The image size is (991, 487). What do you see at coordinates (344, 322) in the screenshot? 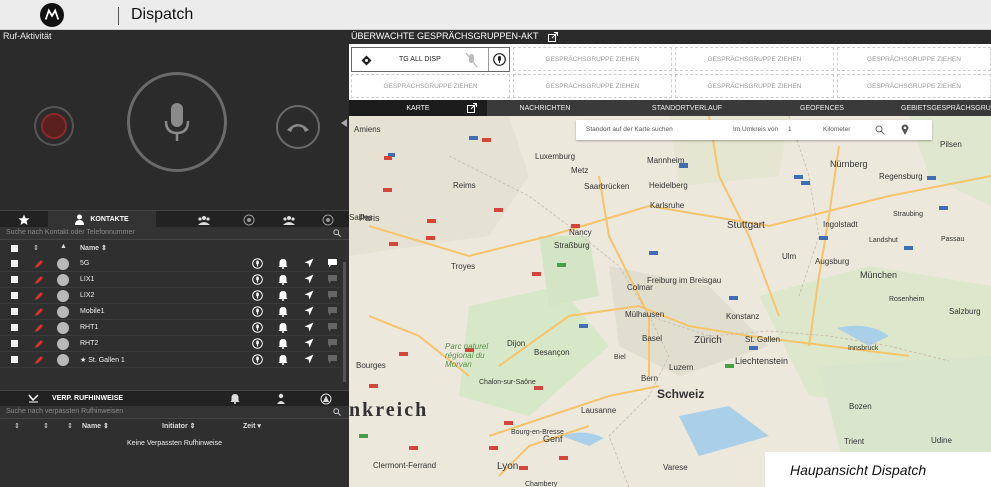
I see `contacts-scrollbar` at bounding box center [344, 322].